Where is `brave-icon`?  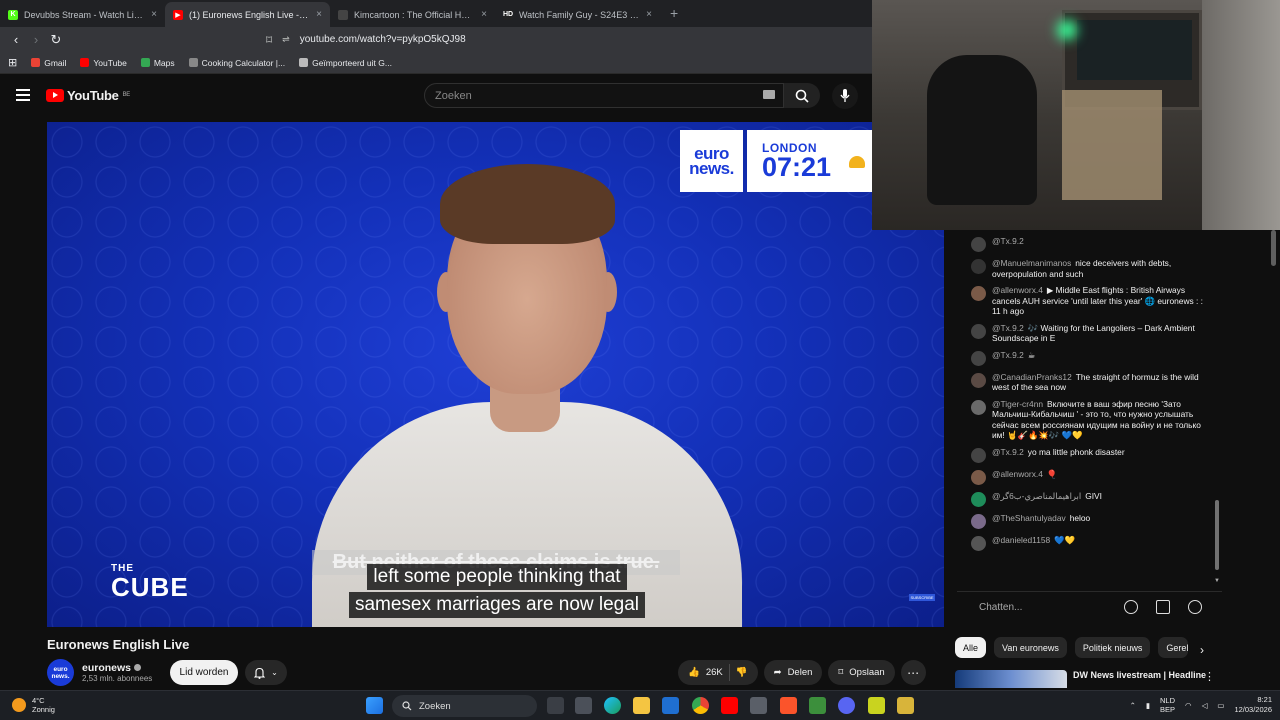 brave-icon is located at coordinates (788, 705).